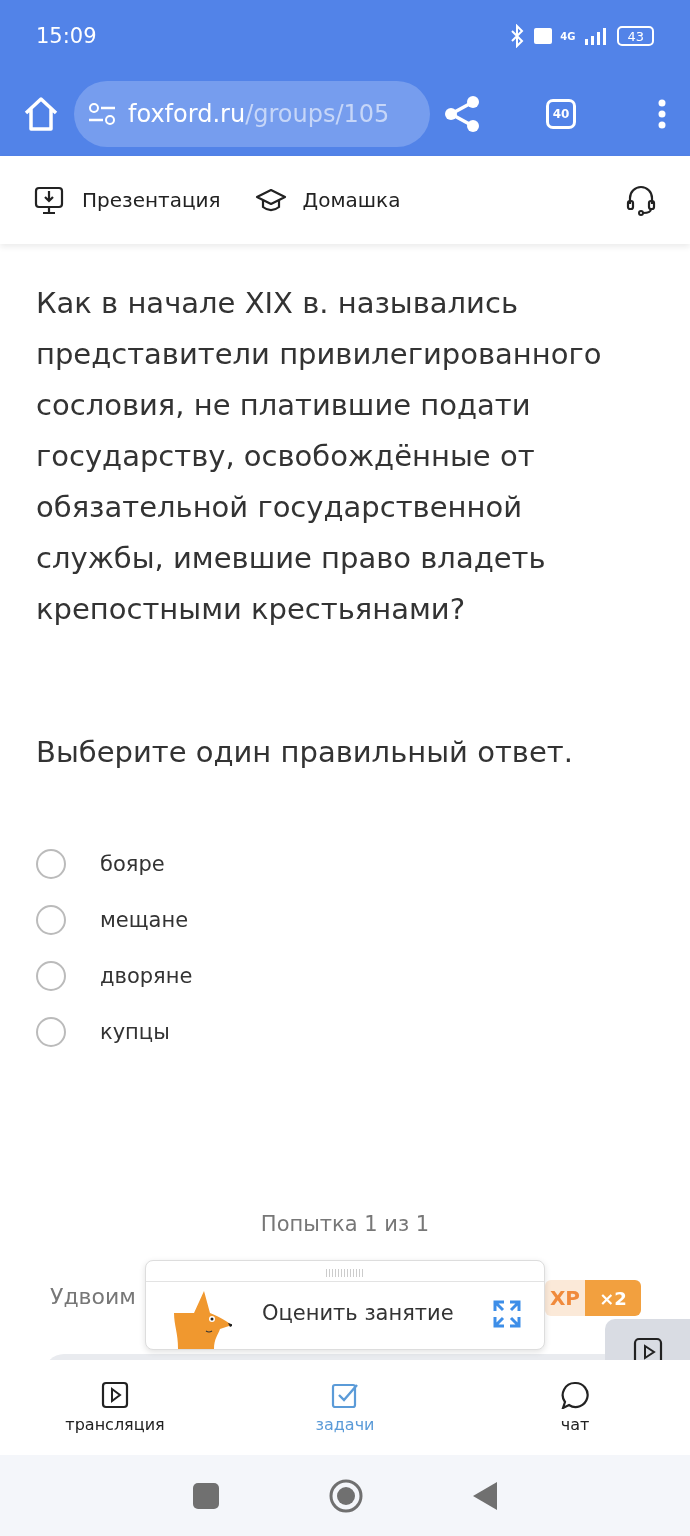 The height and width of the screenshot is (1536, 690). What do you see at coordinates (132, 864) in the screenshot?
I see `option-label: бояре` at bounding box center [132, 864].